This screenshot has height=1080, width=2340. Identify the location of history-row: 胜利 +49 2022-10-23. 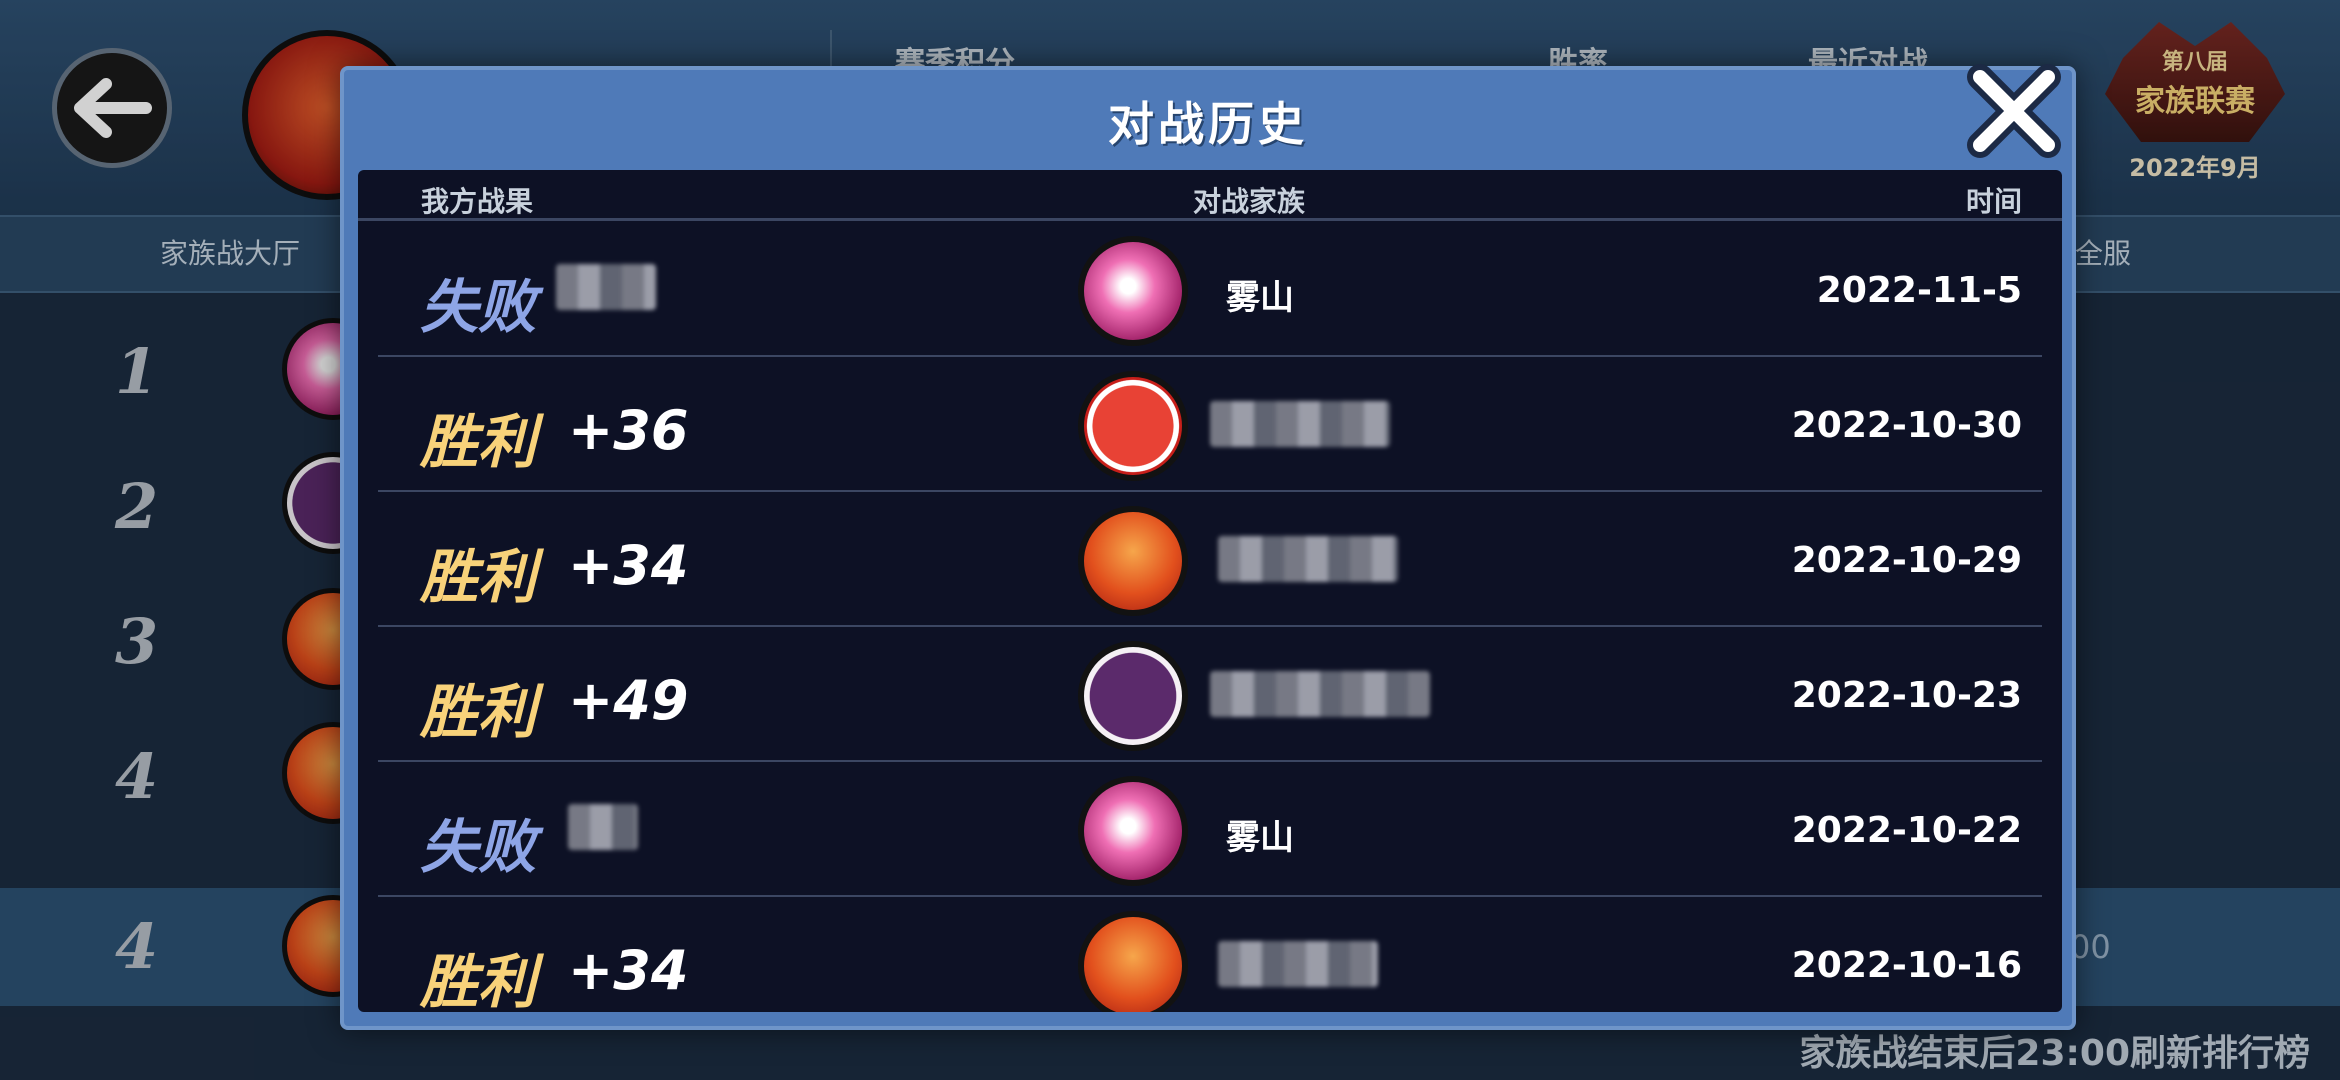
(1210, 694).